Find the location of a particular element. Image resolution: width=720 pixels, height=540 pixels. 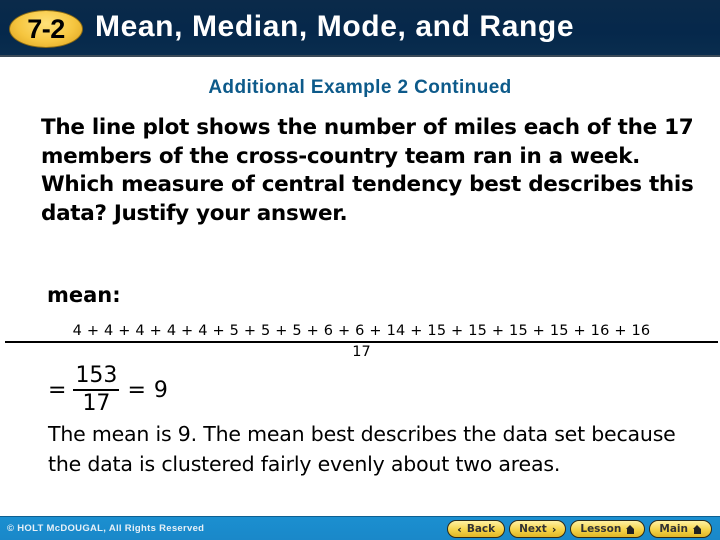

back-label: Back is located at coordinates (481, 529).